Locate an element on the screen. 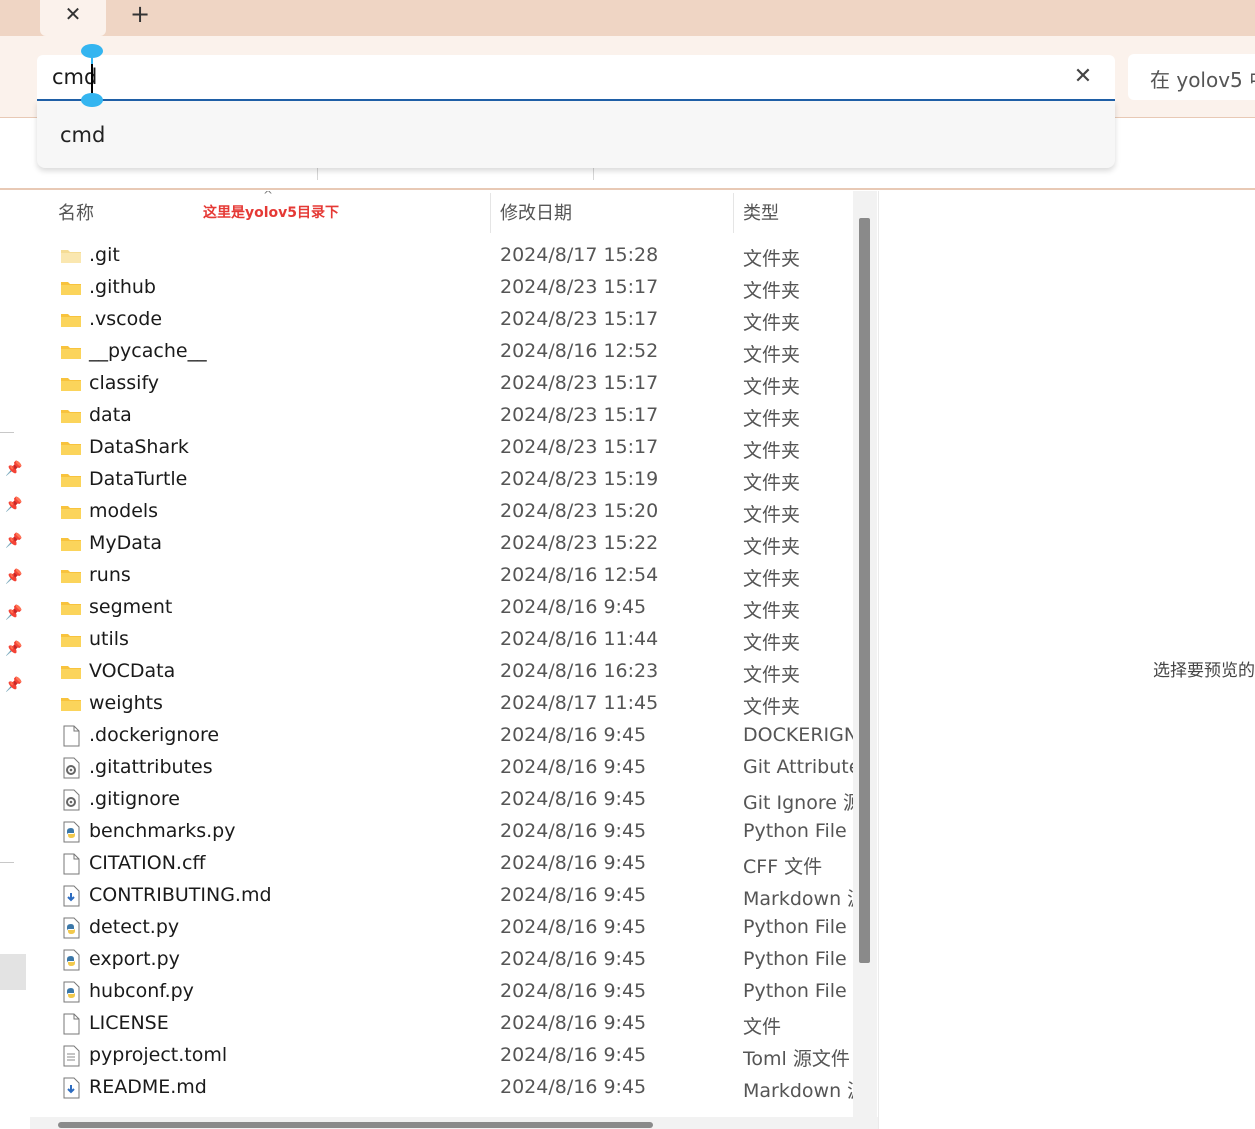 The image size is (1255, 1129). file-date: 2024/8/17 11:45 is located at coordinates (579, 703).